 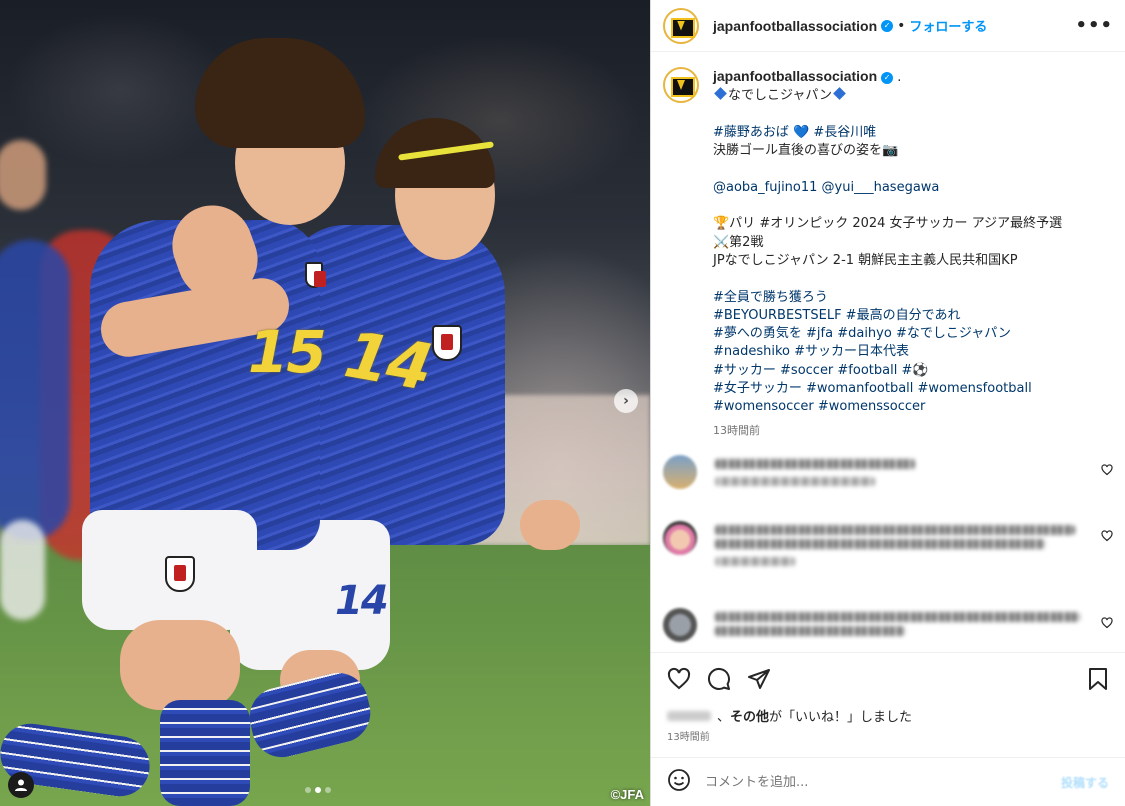 I want to click on speech-bubble-icon, so click(x=718, y=678).